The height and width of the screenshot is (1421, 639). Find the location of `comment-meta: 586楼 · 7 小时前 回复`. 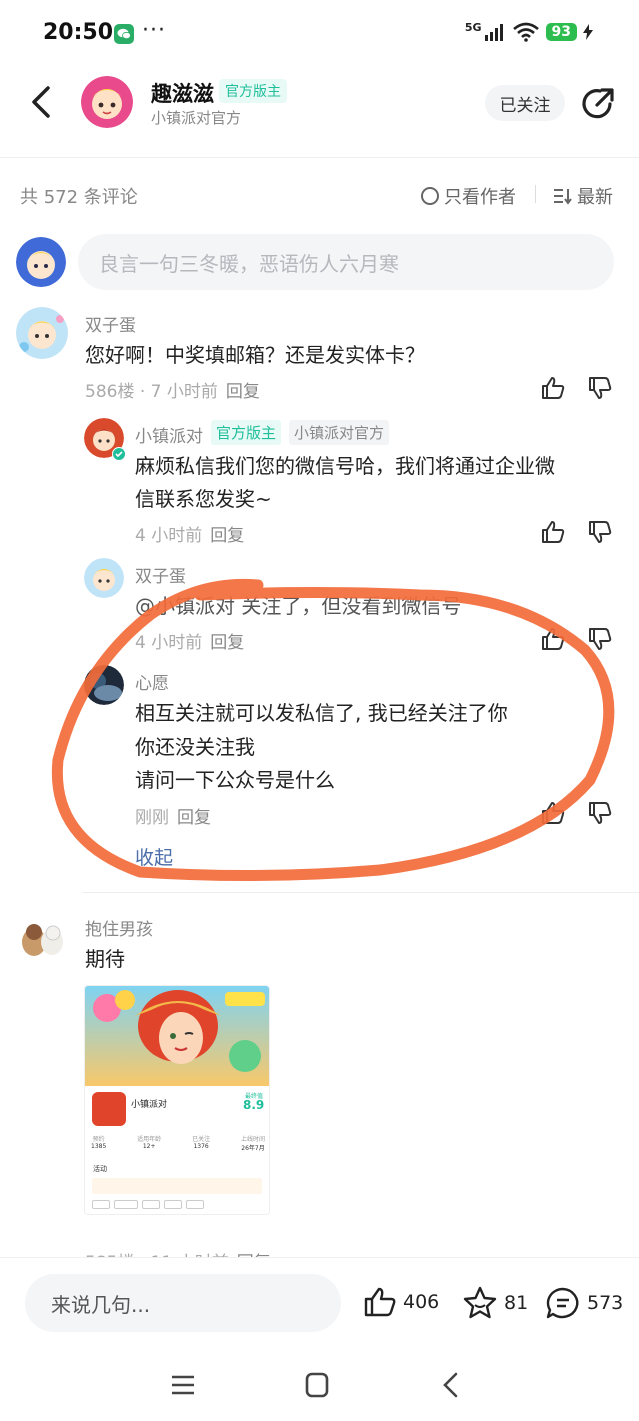

comment-meta: 586楼 · 7 小时前 回复 is located at coordinates (172, 389).